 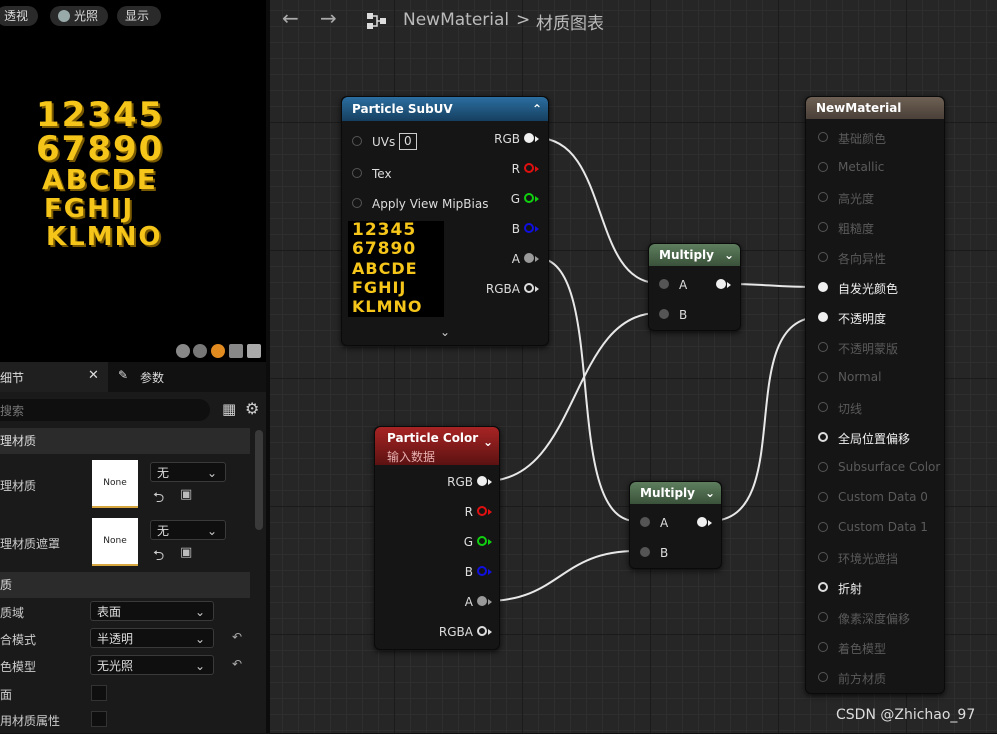 What do you see at coordinates (861, 167) in the screenshot?
I see `pin-label: Metallic` at bounding box center [861, 167].